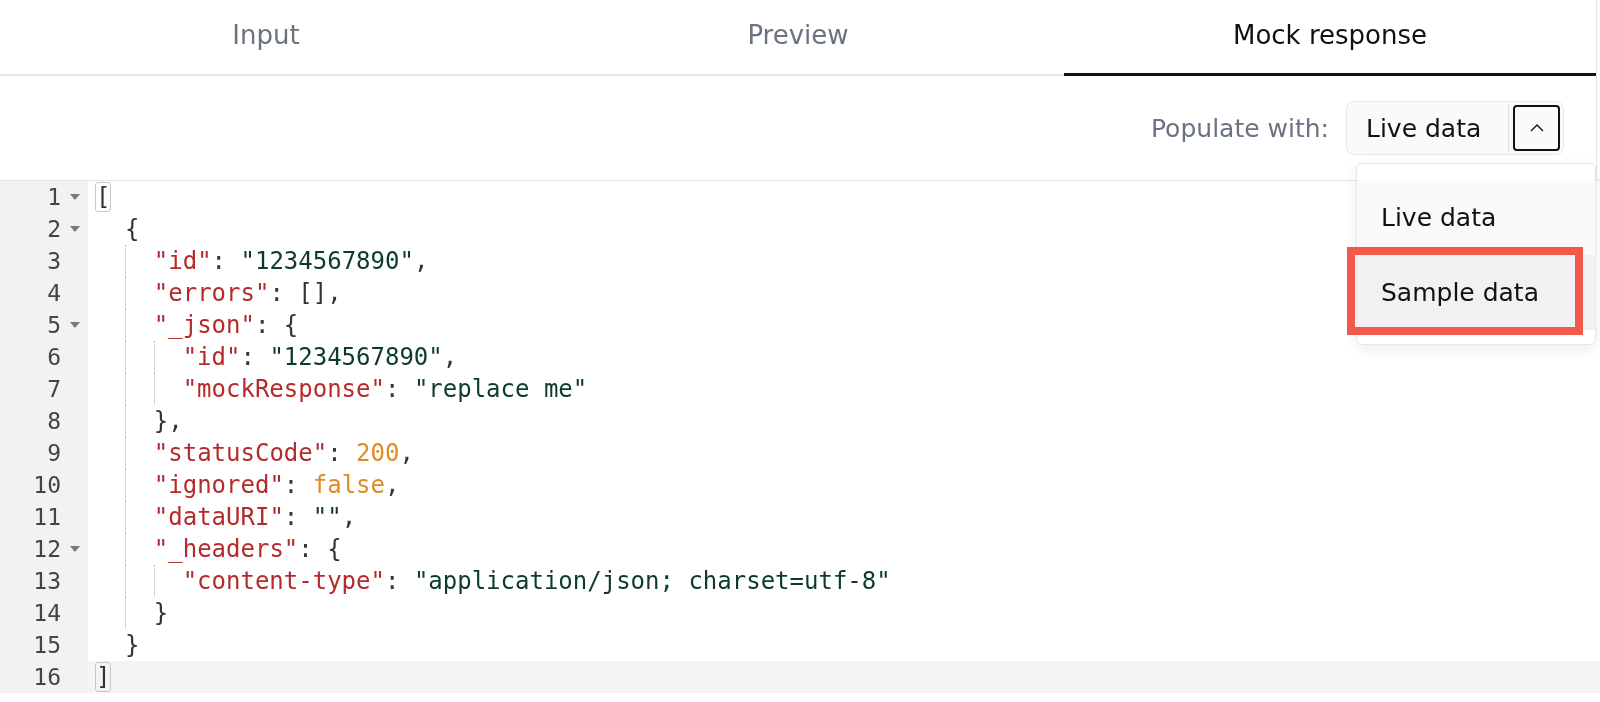 Image resolution: width=1600 pixels, height=702 pixels. I want to click on menu-item: Sample data, so click(1476, 292).